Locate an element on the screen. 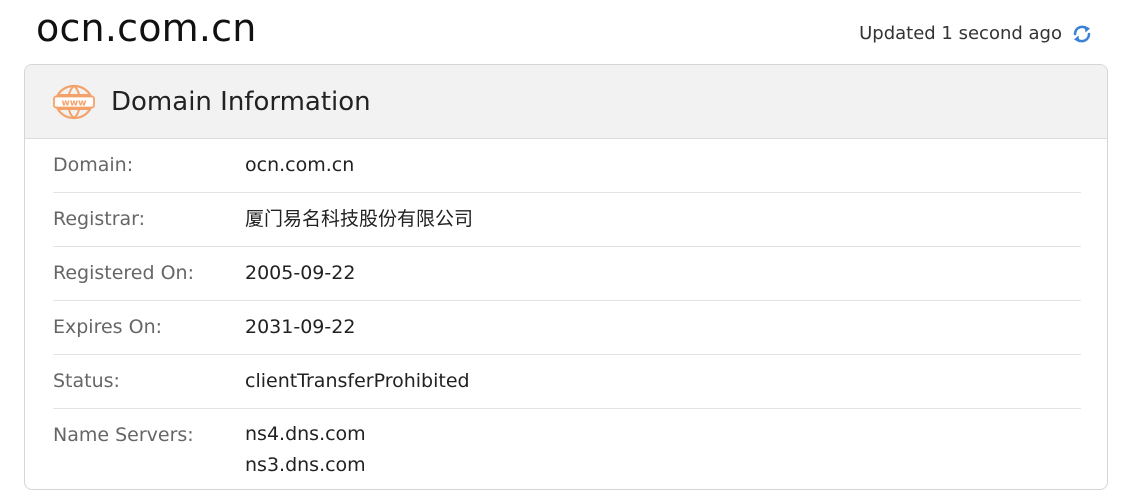 The width and height of the screenshot is (1124, 503). card-title: Domain Information is located at coordinates (241, 101).